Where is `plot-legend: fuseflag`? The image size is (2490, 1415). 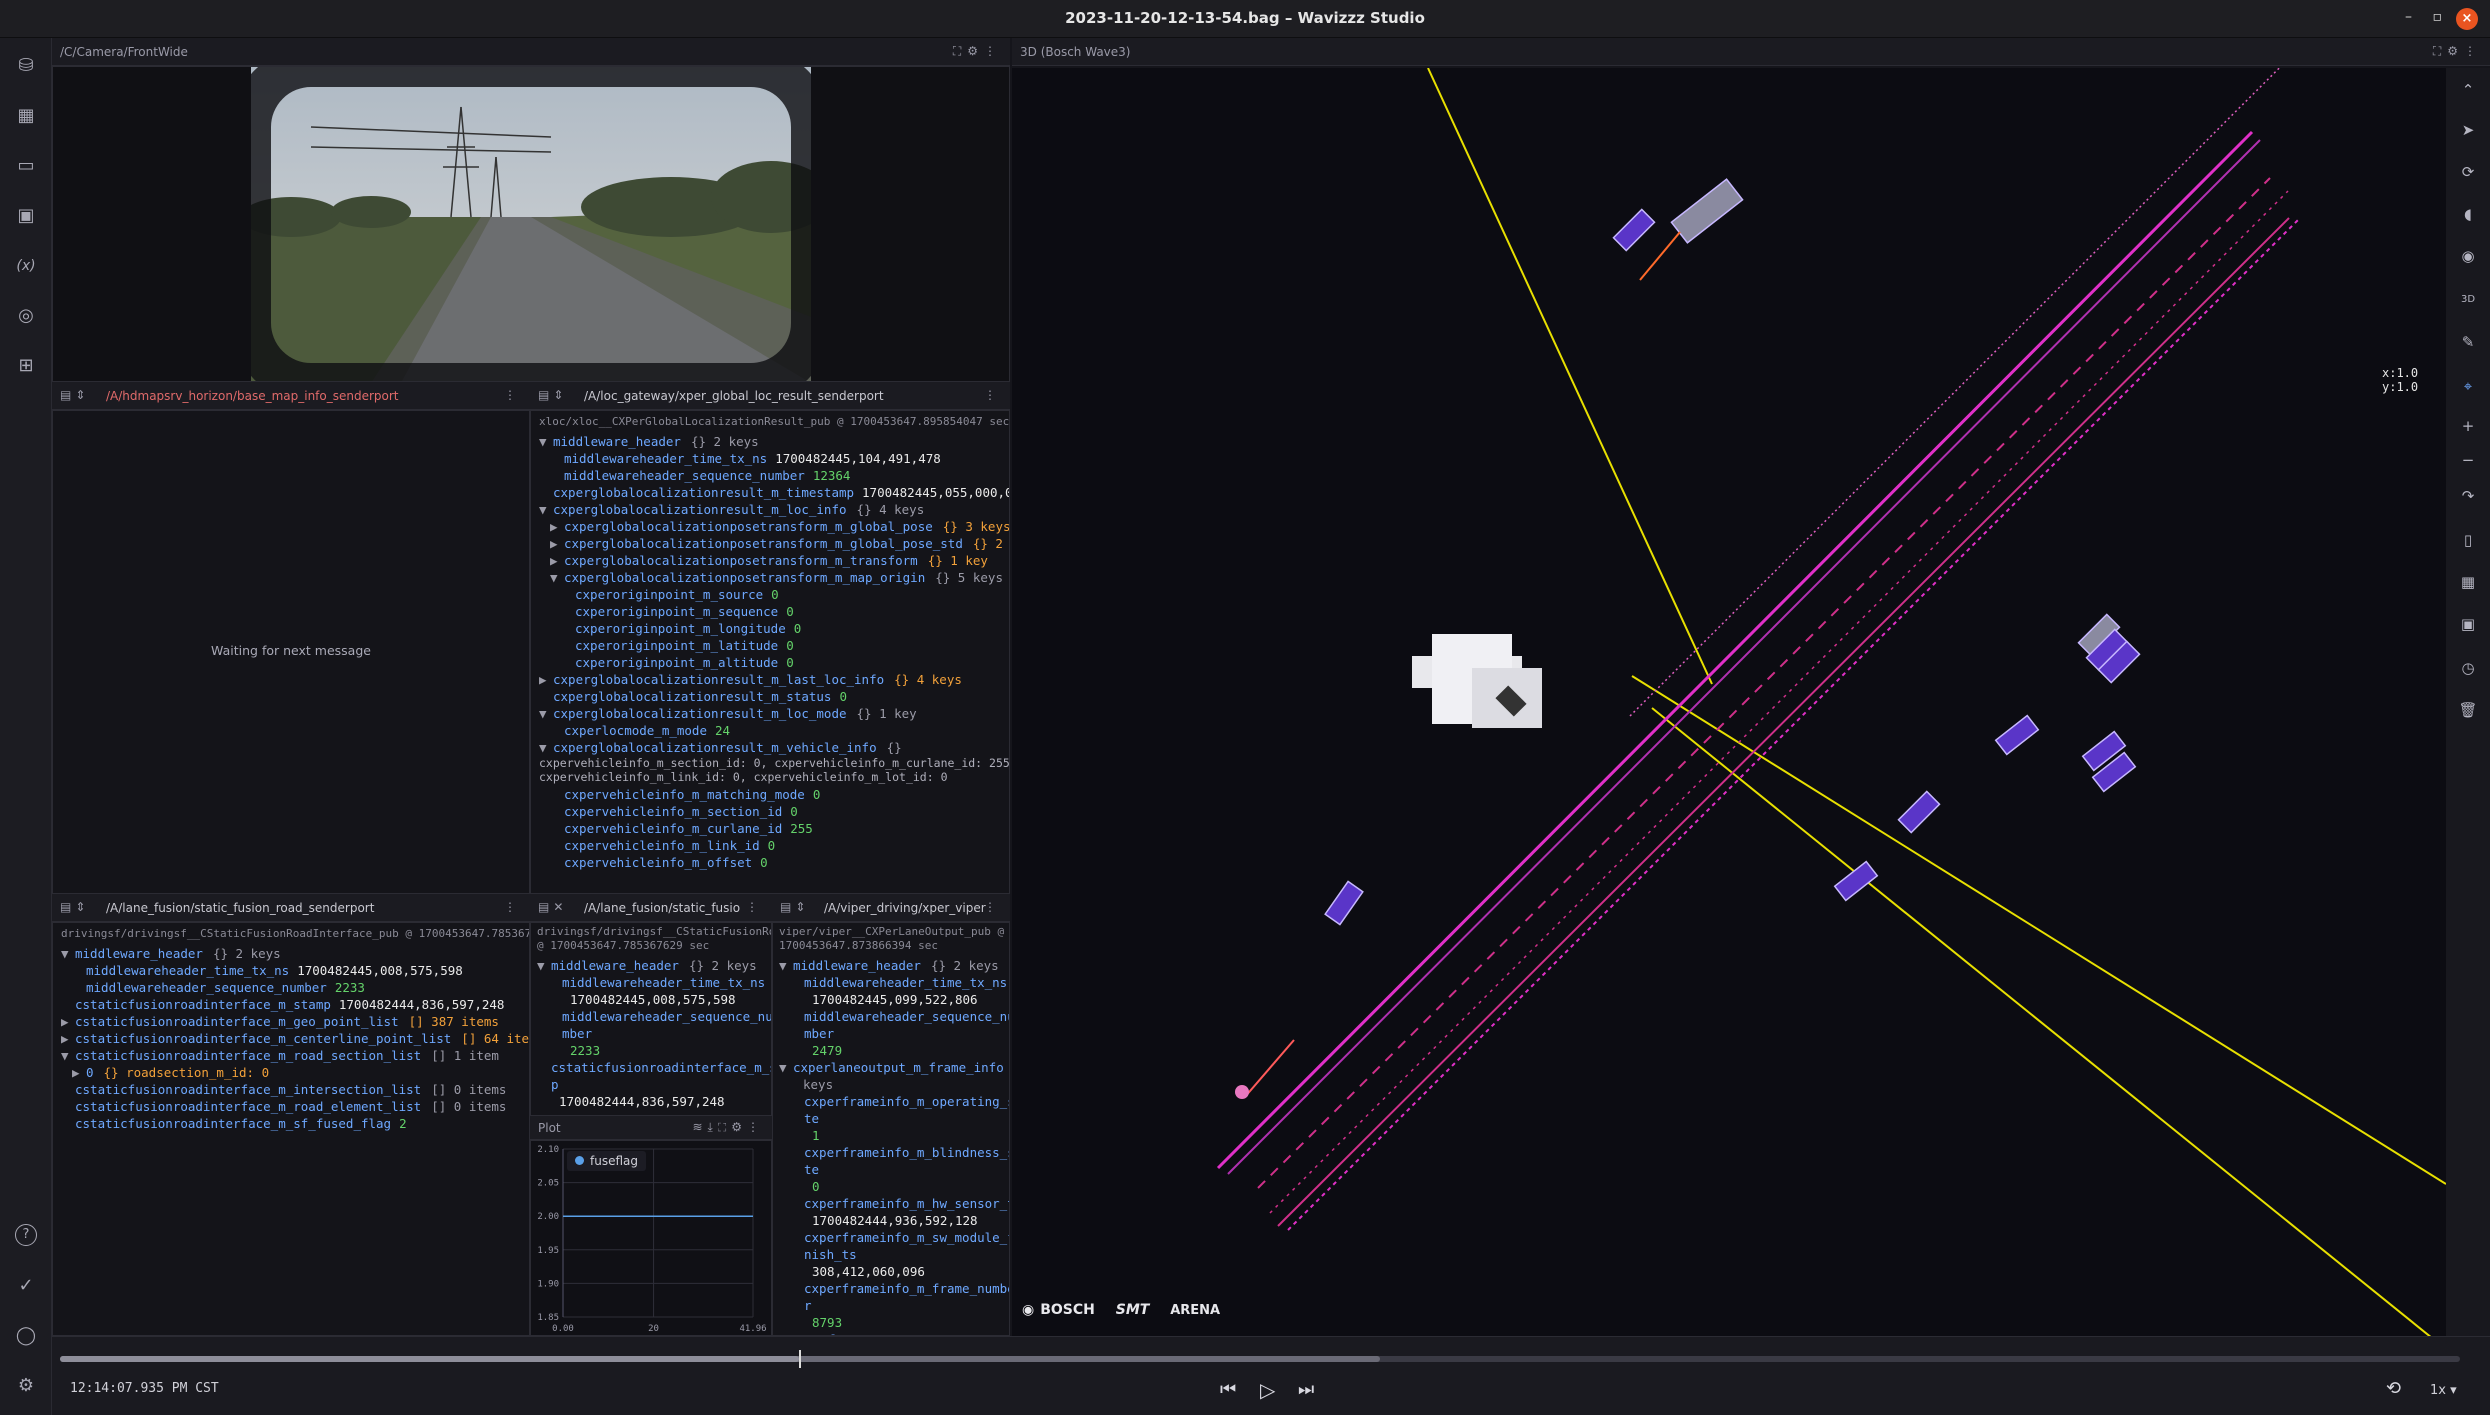
plot-legend: fuseflag is located at coordinates (606, 1161).